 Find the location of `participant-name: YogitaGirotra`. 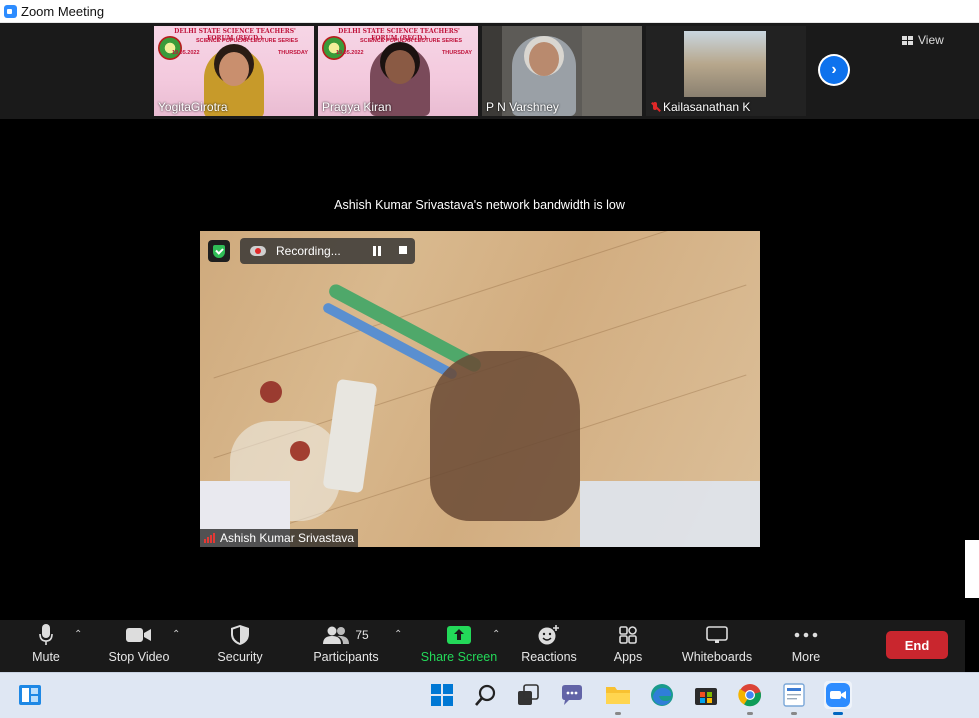

participant-name: YogitaGirotra is located at coordinates (193, 107).